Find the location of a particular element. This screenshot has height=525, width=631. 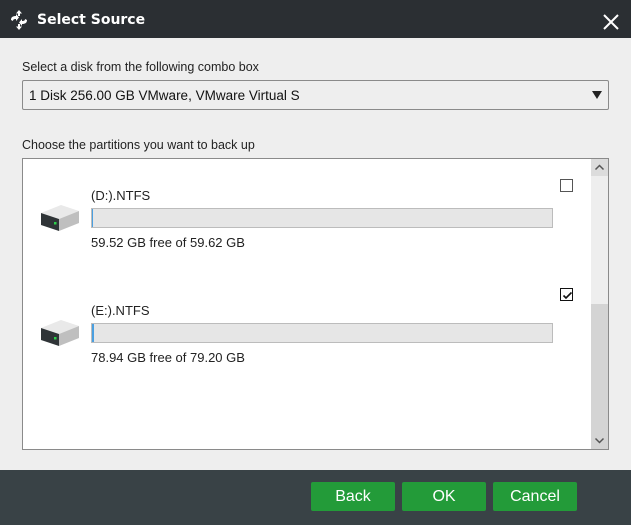

cancel-button: Cancel is located at coordinates (535, 496).